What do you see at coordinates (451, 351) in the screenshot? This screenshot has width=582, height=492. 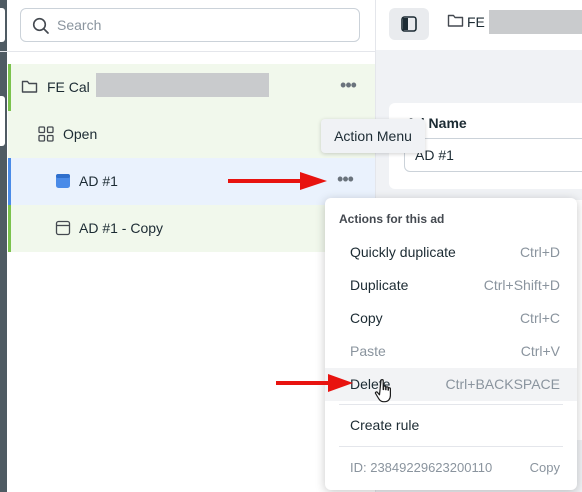 I see `menu-item-paste: Paste Ctrl+V` at bounding box center [451, 351].